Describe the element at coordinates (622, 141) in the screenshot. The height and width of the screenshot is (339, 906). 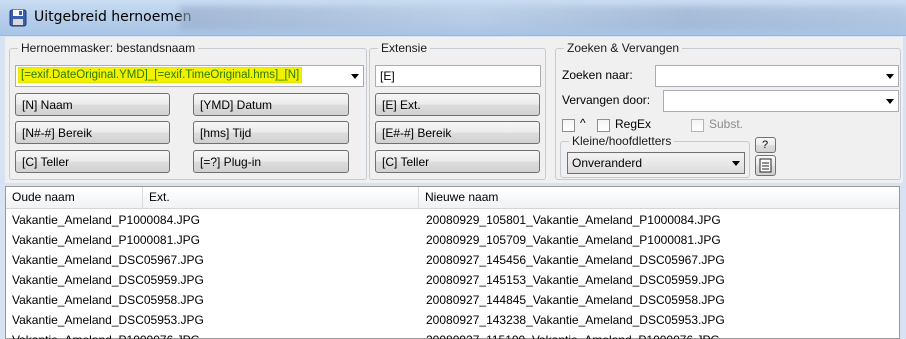
I see `case-legend: Kleine/hoofdletters` at that location.